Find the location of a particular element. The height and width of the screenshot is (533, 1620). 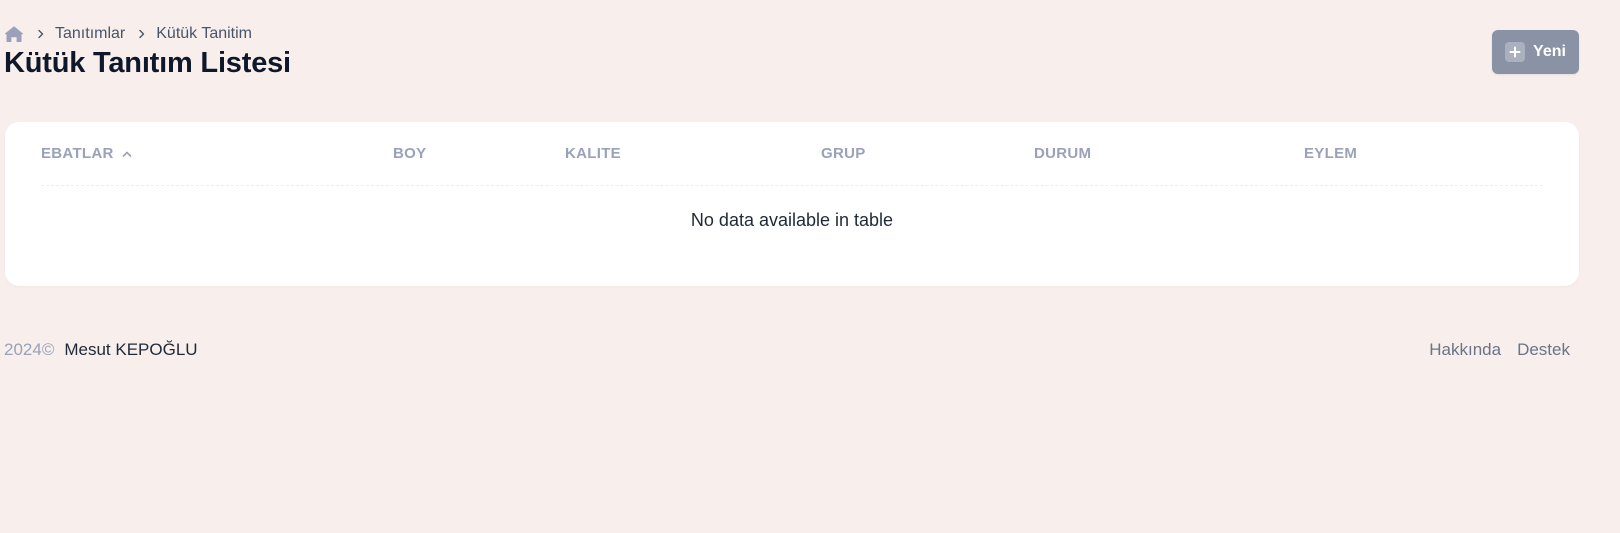

footer-copyright: 2024© Mesut KEPOĞLU is located at coordinates (101, 350).